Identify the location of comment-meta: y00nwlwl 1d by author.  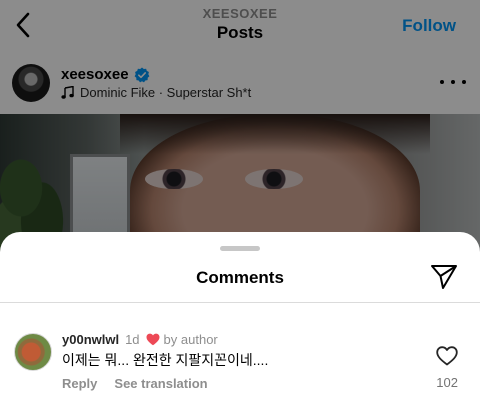
(140, 339).